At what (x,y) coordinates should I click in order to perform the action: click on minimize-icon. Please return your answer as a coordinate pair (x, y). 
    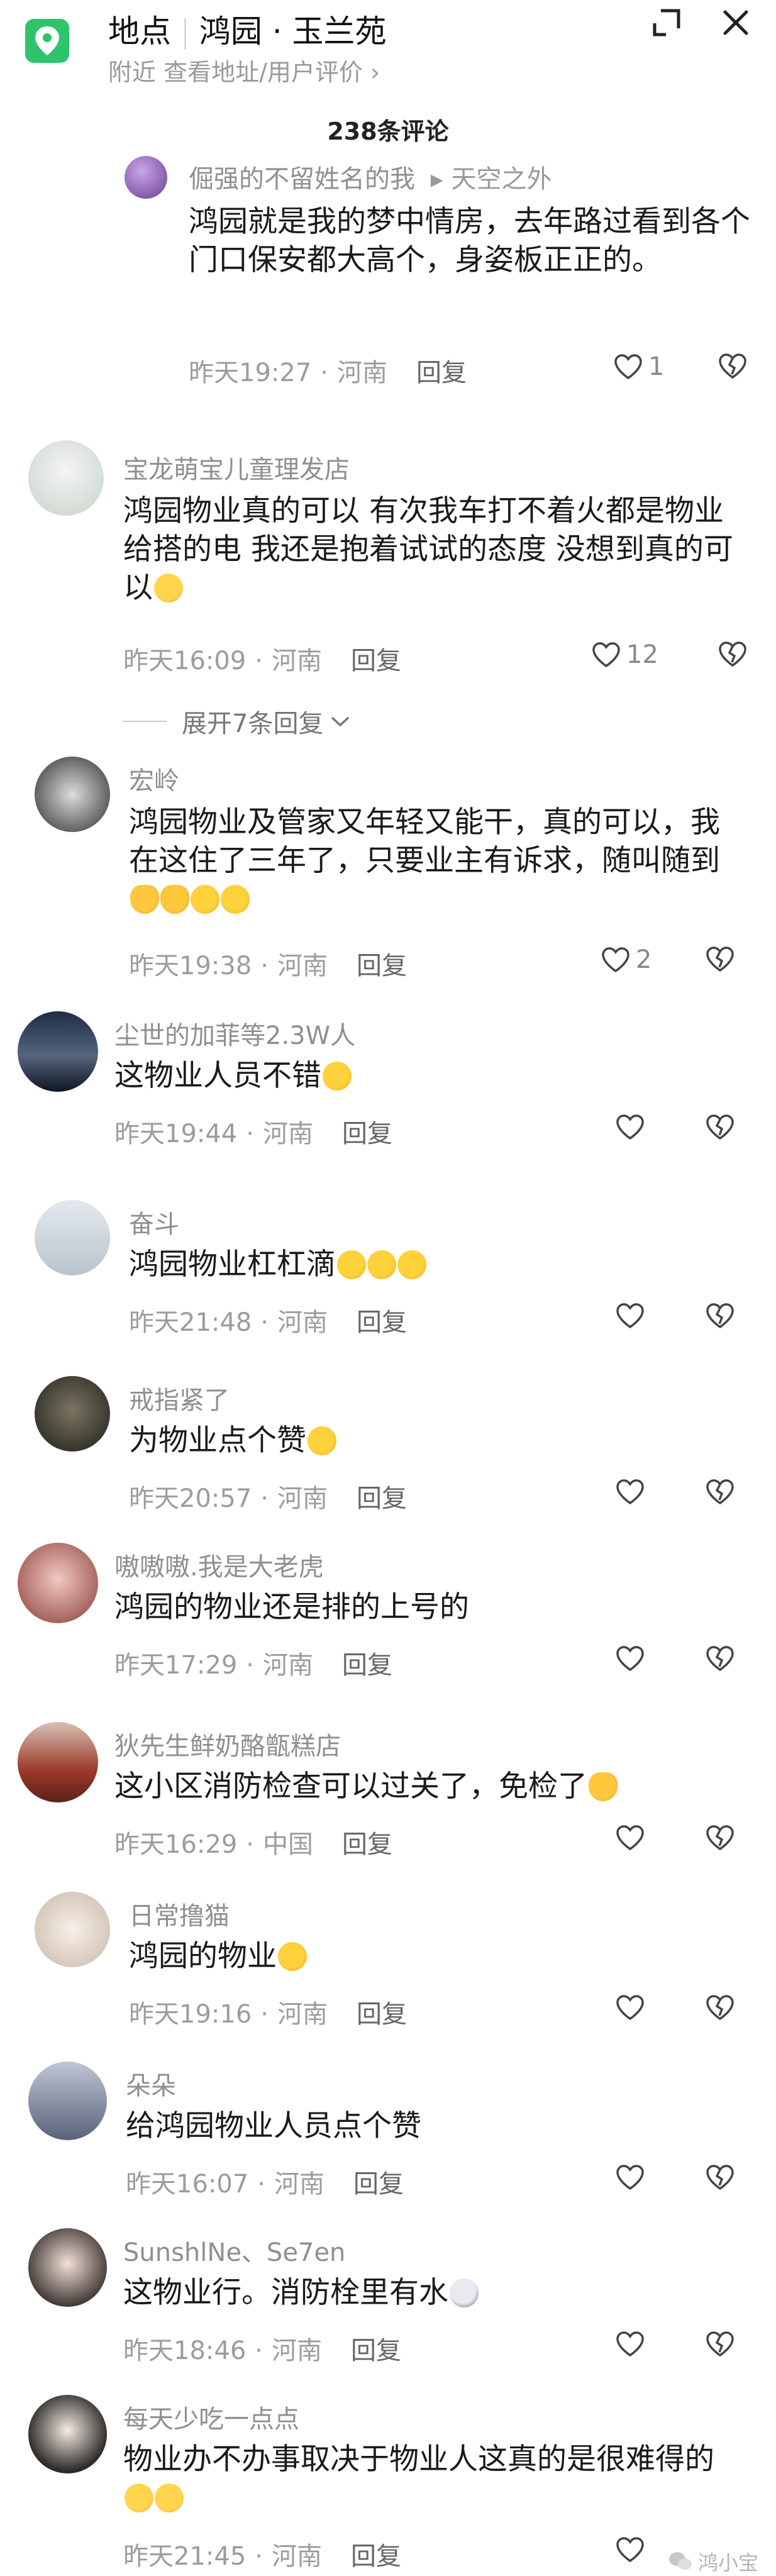
    Looking at the image, I should click on (666, 23).